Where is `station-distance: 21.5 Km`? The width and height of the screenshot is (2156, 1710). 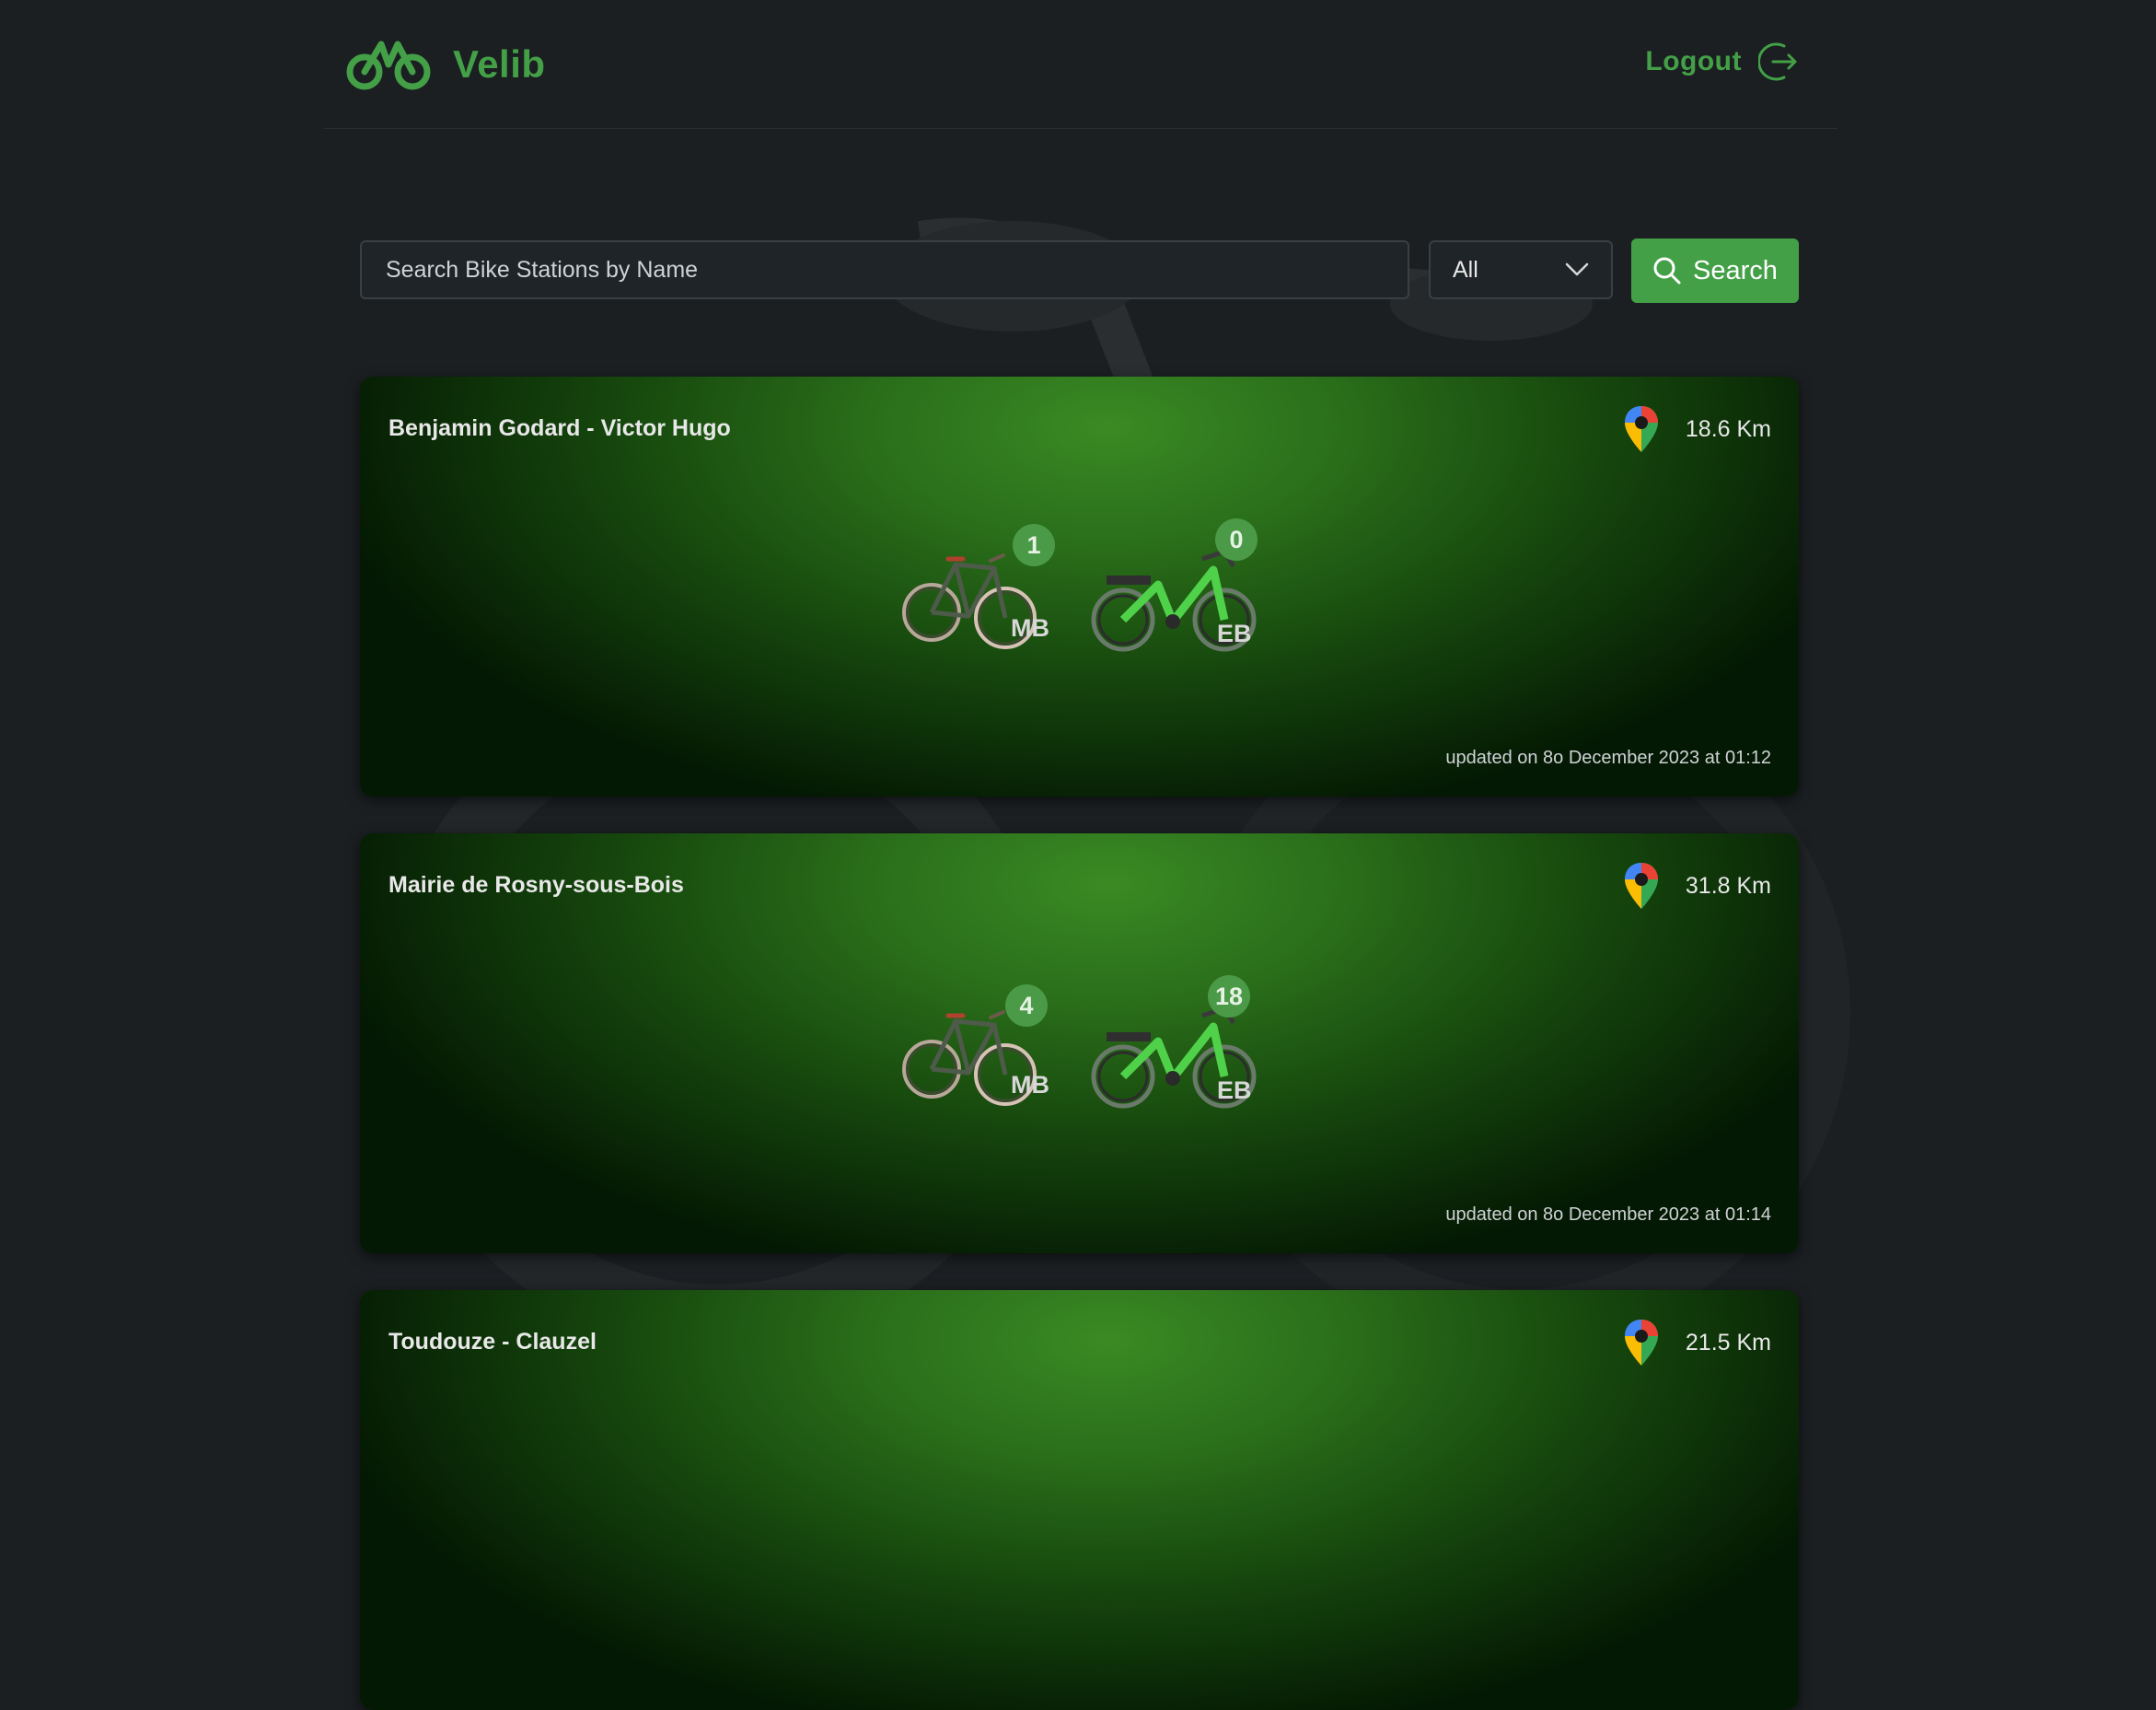 station-distance: 21.5 Km is located at coordinates (1728, 1342).